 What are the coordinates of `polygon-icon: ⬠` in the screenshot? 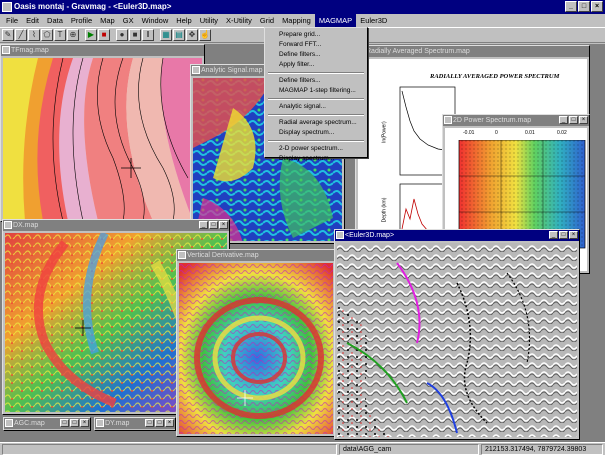 It's located at (47, 35).